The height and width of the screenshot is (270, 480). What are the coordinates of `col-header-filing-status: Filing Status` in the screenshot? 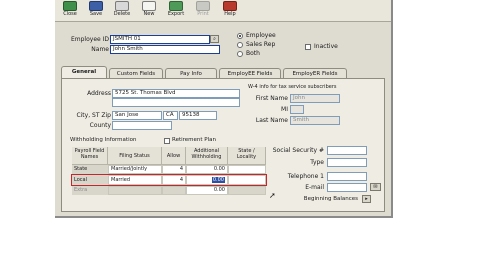 It's located at (135, 156).